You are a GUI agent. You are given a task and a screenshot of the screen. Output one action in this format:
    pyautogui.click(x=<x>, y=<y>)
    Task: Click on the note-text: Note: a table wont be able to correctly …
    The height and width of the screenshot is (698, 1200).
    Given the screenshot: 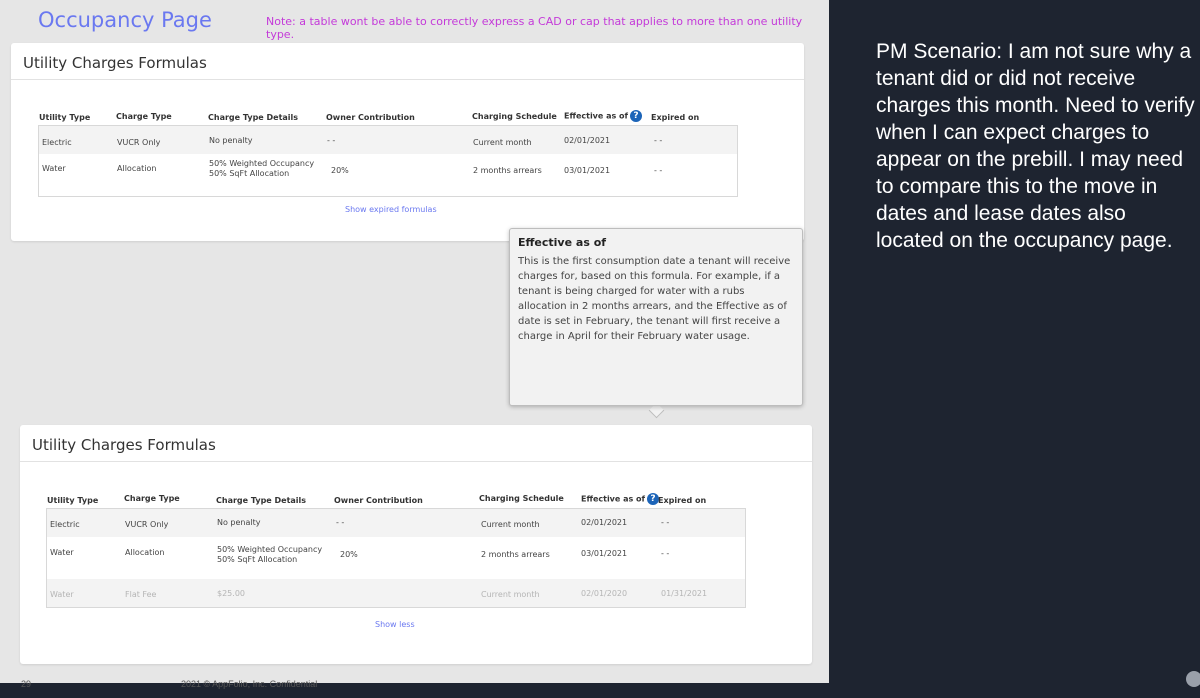 What is the action you would take?
    pyautogui.click(x=534, y=28)
    